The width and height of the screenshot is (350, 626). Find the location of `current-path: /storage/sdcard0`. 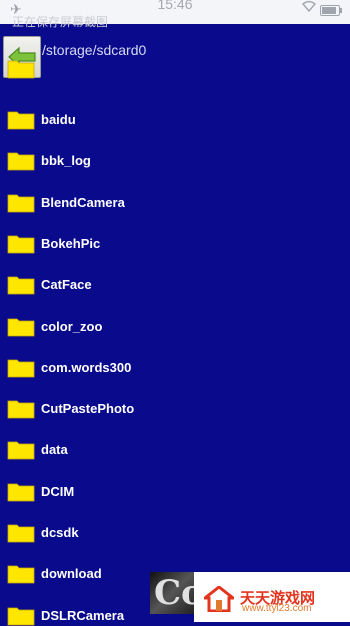

current-path: /storage/sdcard0 is located at coordinates (94, 50).